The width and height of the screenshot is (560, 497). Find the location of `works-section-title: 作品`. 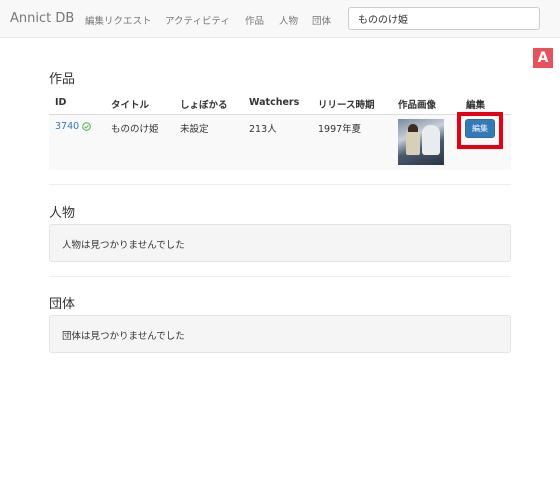

works-section-title: 作品 is located at coordinates (62, 79).